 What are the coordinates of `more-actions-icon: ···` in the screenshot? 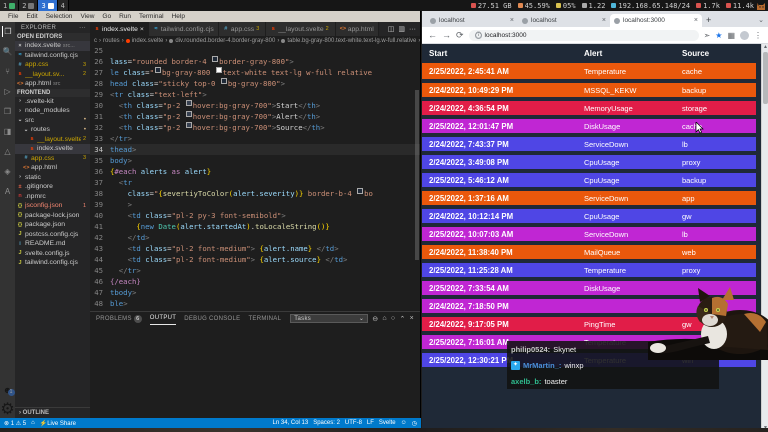 It's located at (412, 29).